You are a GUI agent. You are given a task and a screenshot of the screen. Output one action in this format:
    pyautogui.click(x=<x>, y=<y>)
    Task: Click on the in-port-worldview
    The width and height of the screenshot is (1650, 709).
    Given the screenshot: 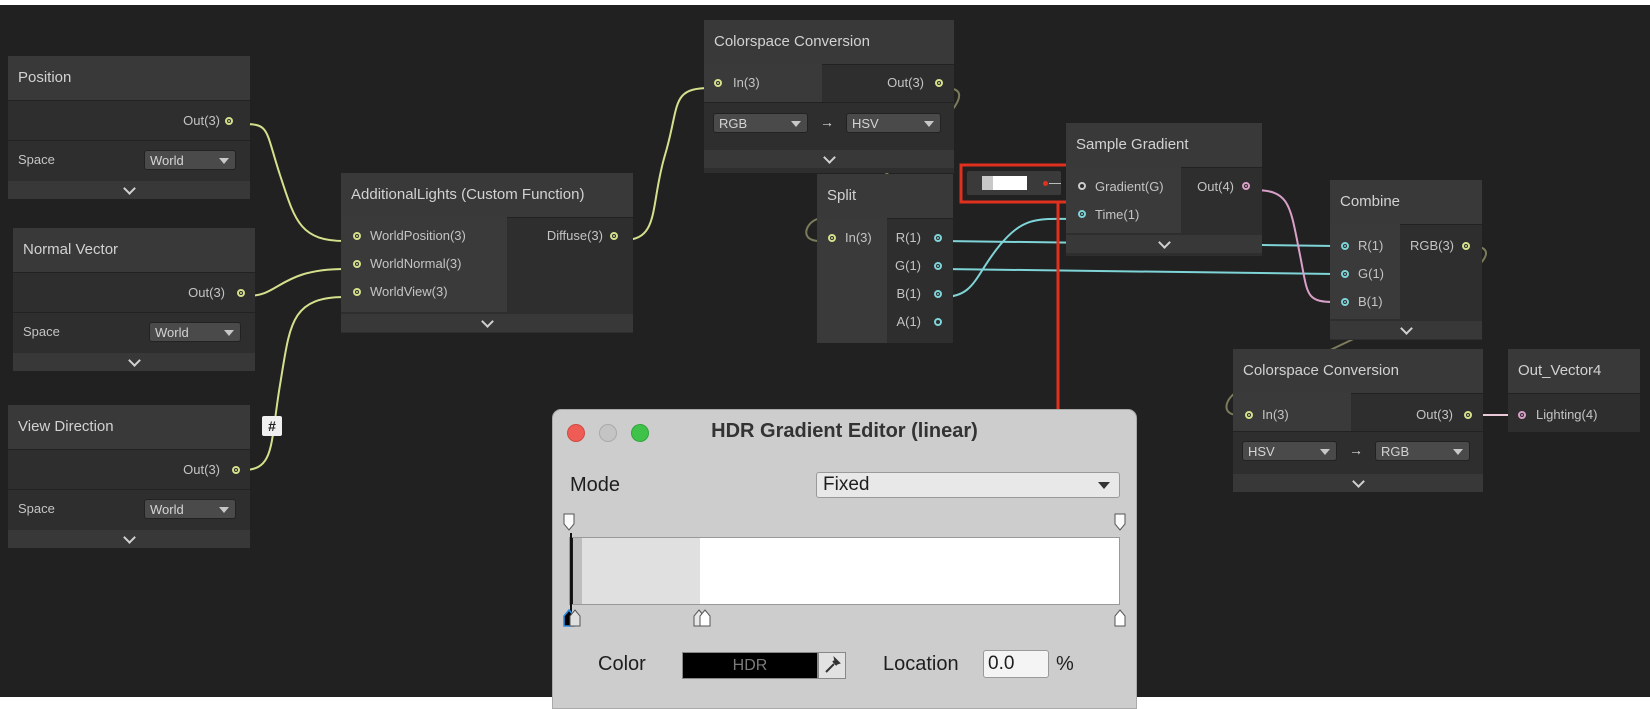 What is the action you would take?
    pyautogui.click(x=357, y=292)
    